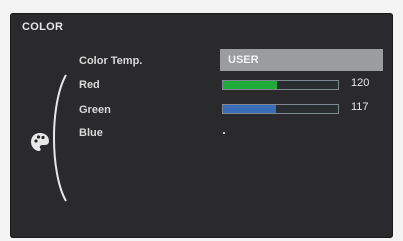  I want to click on red-slider-fill, so click(250, 85).